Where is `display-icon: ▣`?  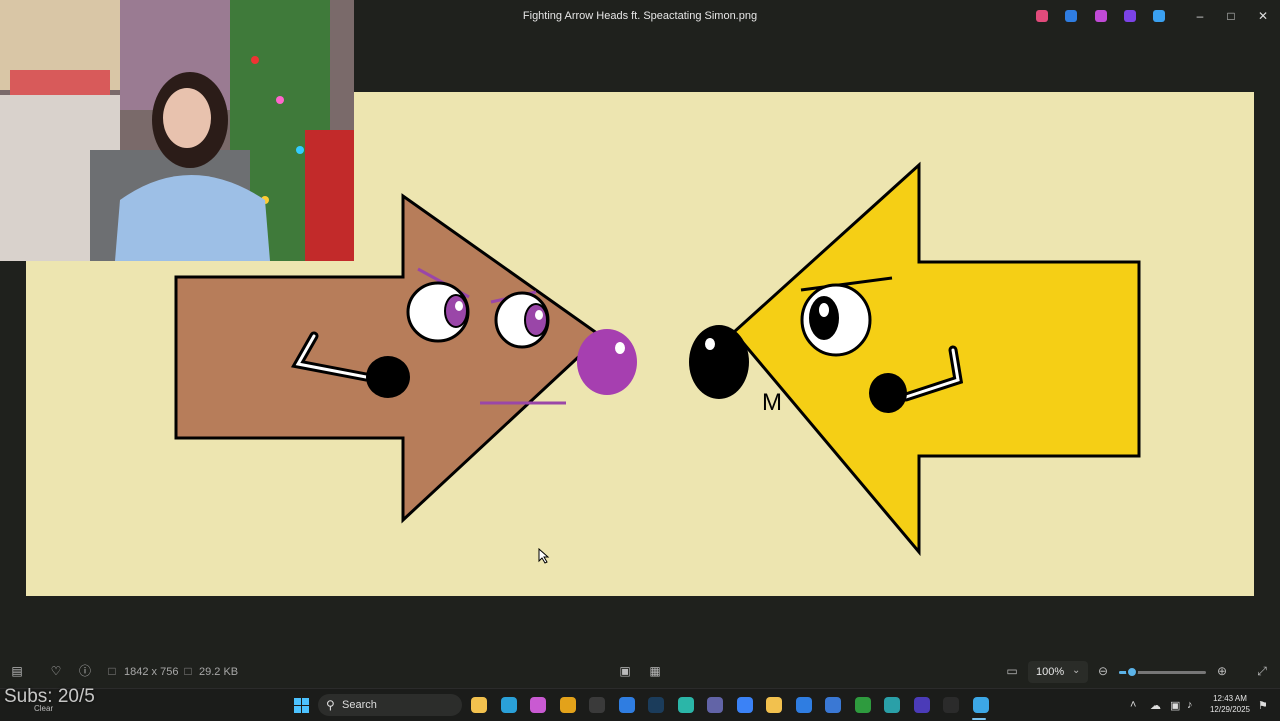
display-icon: ▣ is located at coordinates (1175, 705).